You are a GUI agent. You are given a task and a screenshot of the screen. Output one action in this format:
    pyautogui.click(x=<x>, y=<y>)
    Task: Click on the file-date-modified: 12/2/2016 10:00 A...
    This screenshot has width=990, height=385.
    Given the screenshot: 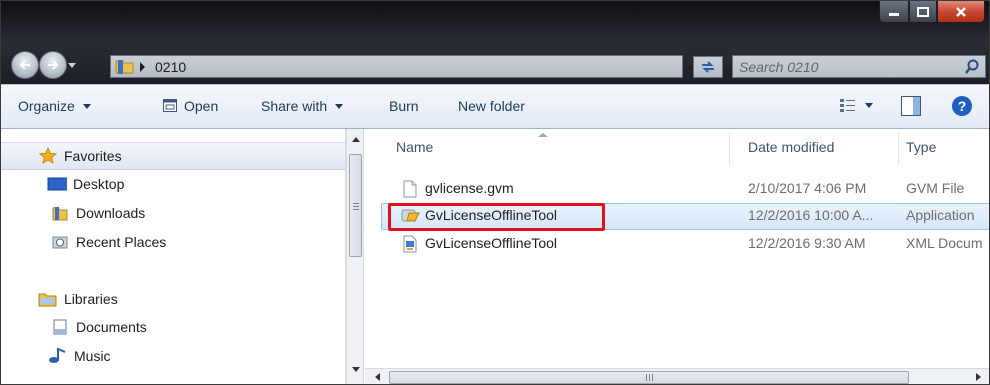 What is the action you would take?
    pyautogui.click(x=811, y=215)
    